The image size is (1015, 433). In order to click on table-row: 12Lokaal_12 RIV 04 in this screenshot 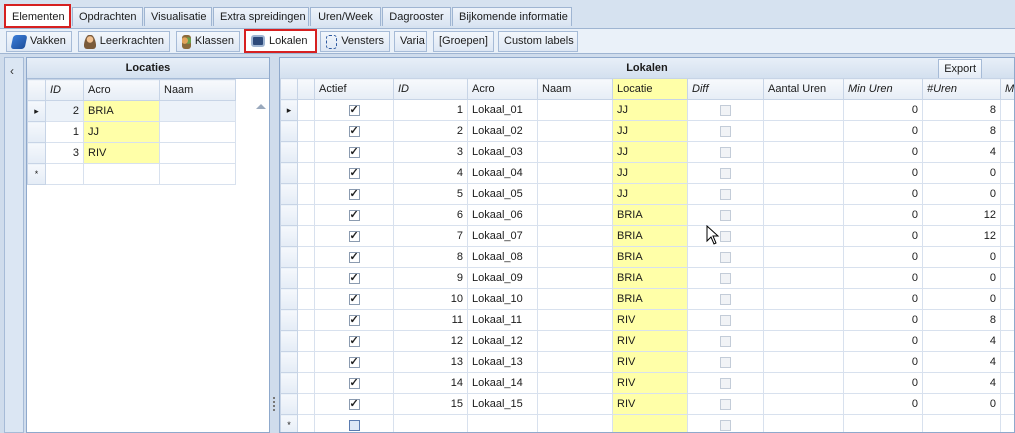, I will do `click(647, 341)`.